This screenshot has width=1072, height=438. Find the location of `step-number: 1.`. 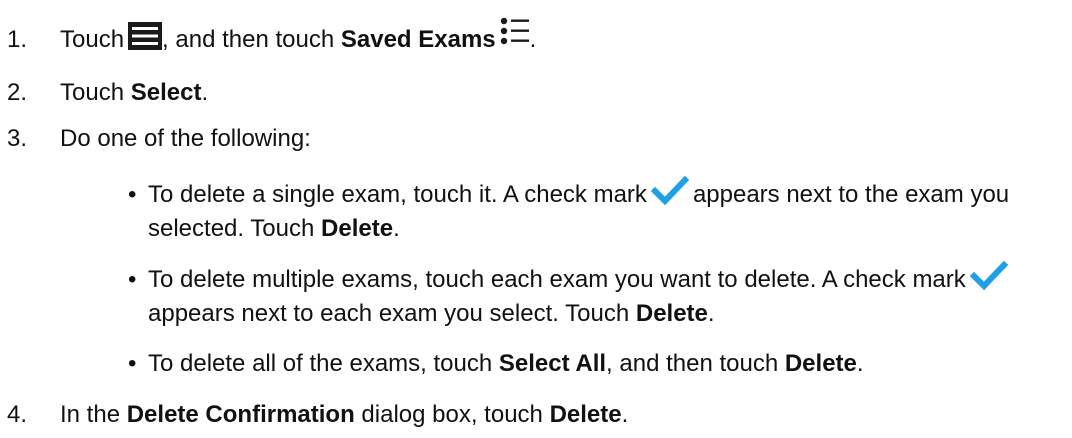

step-number: 1. is located at coordinates (17, 39).